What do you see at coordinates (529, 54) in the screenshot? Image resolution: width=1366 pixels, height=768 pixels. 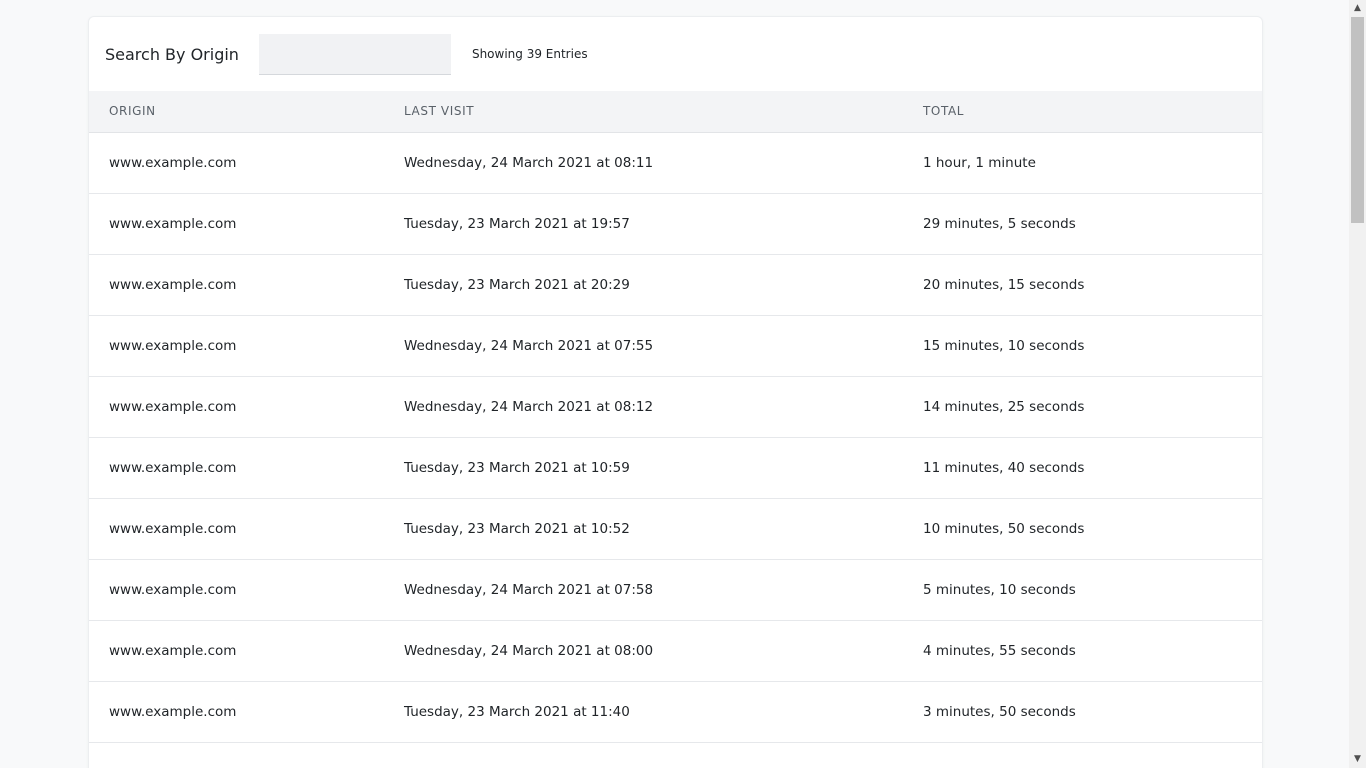 I see `entries-count-text: Showing 39 Entries` at bounding box center [529, 54].